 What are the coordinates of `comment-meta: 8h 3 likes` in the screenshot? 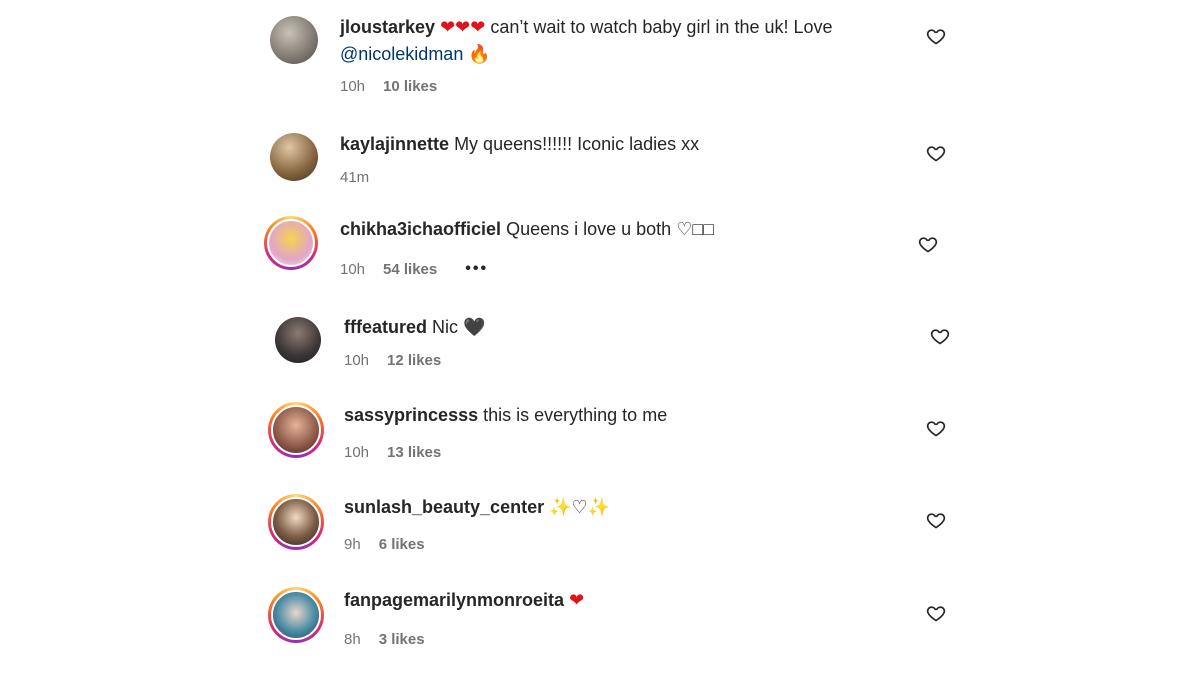 It's located at (384, 639).